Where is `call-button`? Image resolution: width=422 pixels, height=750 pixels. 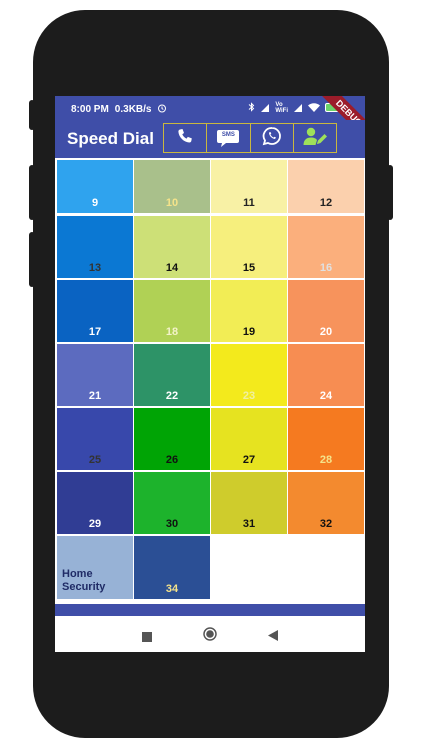
call-button is located at coordinates (186, 138).